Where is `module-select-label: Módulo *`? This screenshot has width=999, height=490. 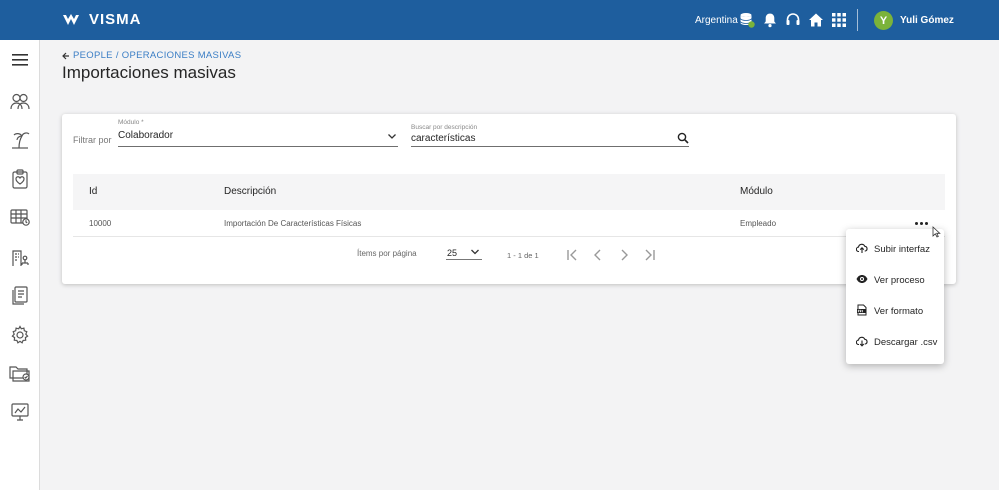
module-select-label: Módulo * is located at coordinates (131, 122).